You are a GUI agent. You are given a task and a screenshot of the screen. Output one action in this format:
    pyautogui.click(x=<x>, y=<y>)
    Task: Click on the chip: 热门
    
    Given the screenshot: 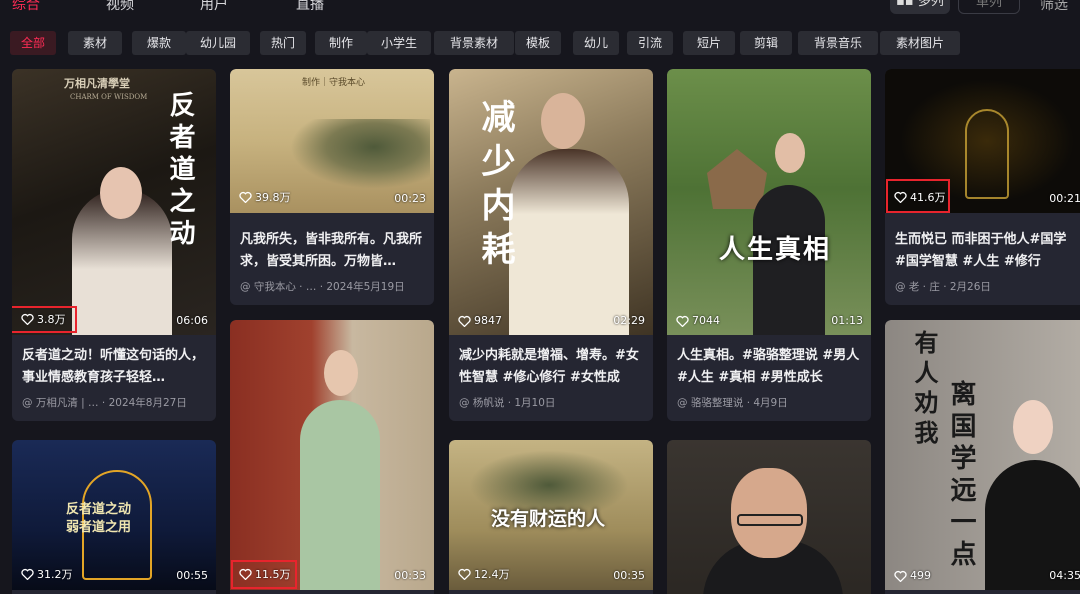 What is the action you would take?
    pyautogui.click(x=283, y=43)
    